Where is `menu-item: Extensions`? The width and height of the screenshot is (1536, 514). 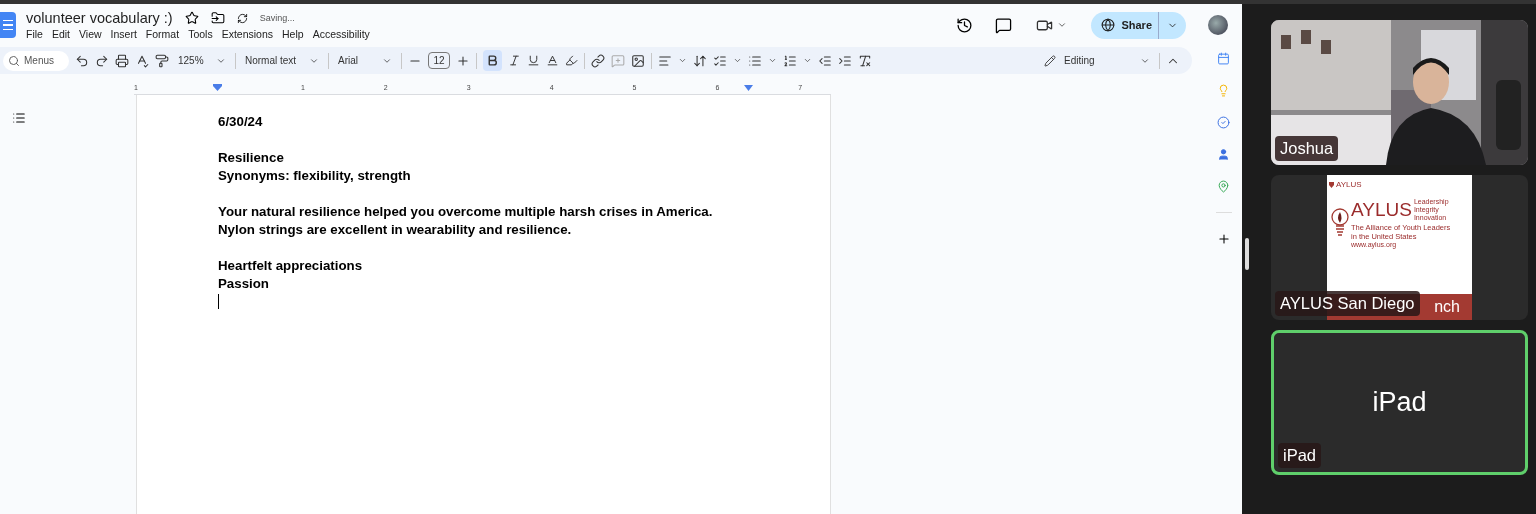 menu-item: Extensions is located at coordinates (249, 34).